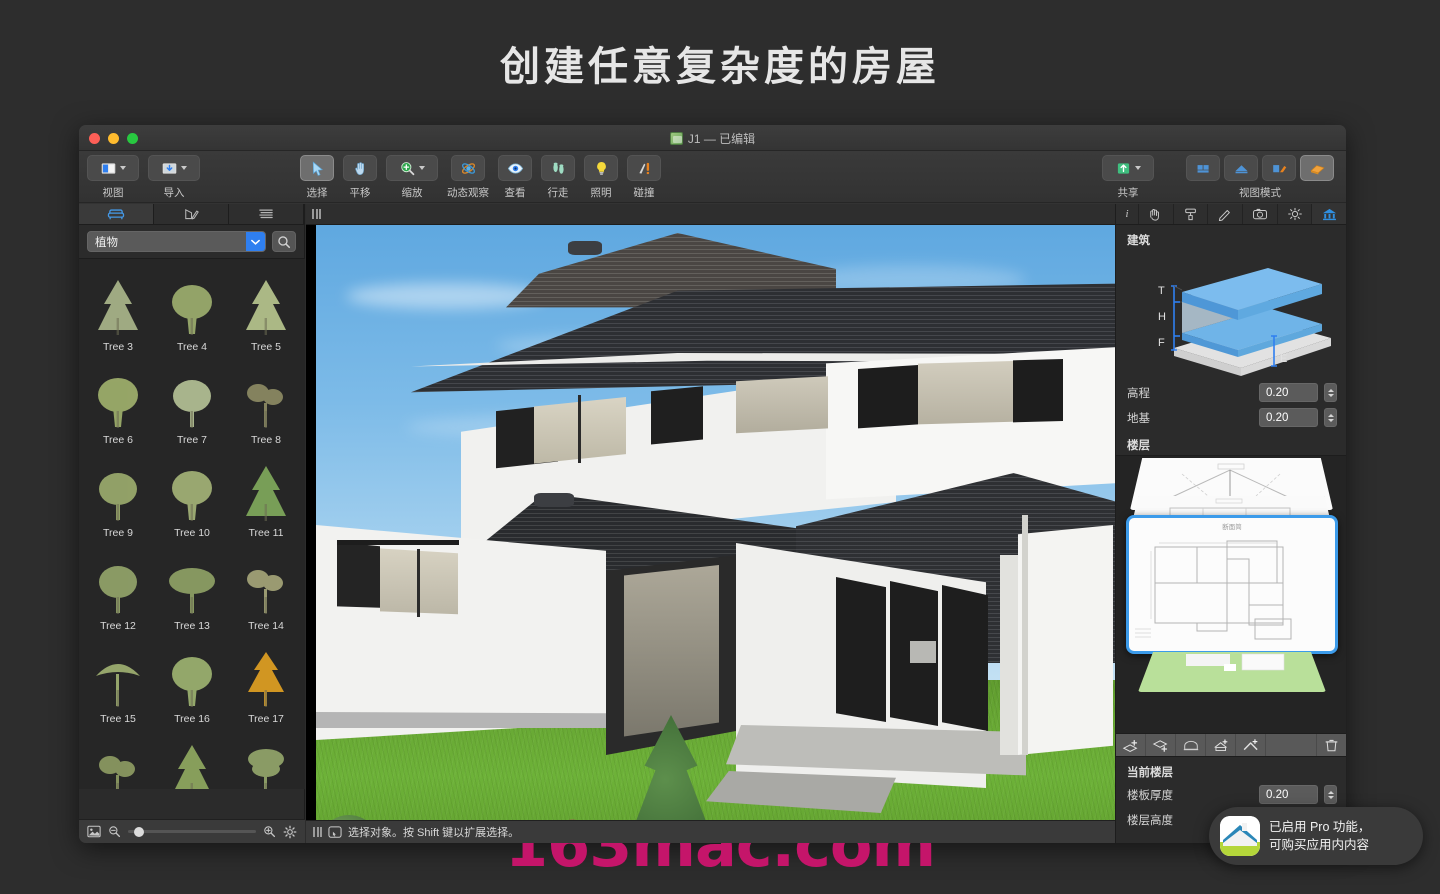  What do you see at coordinates (1244, 322) in the screenshot?
I see `building-diagram-svg: T H F E` at bounding box center [1244, 322].